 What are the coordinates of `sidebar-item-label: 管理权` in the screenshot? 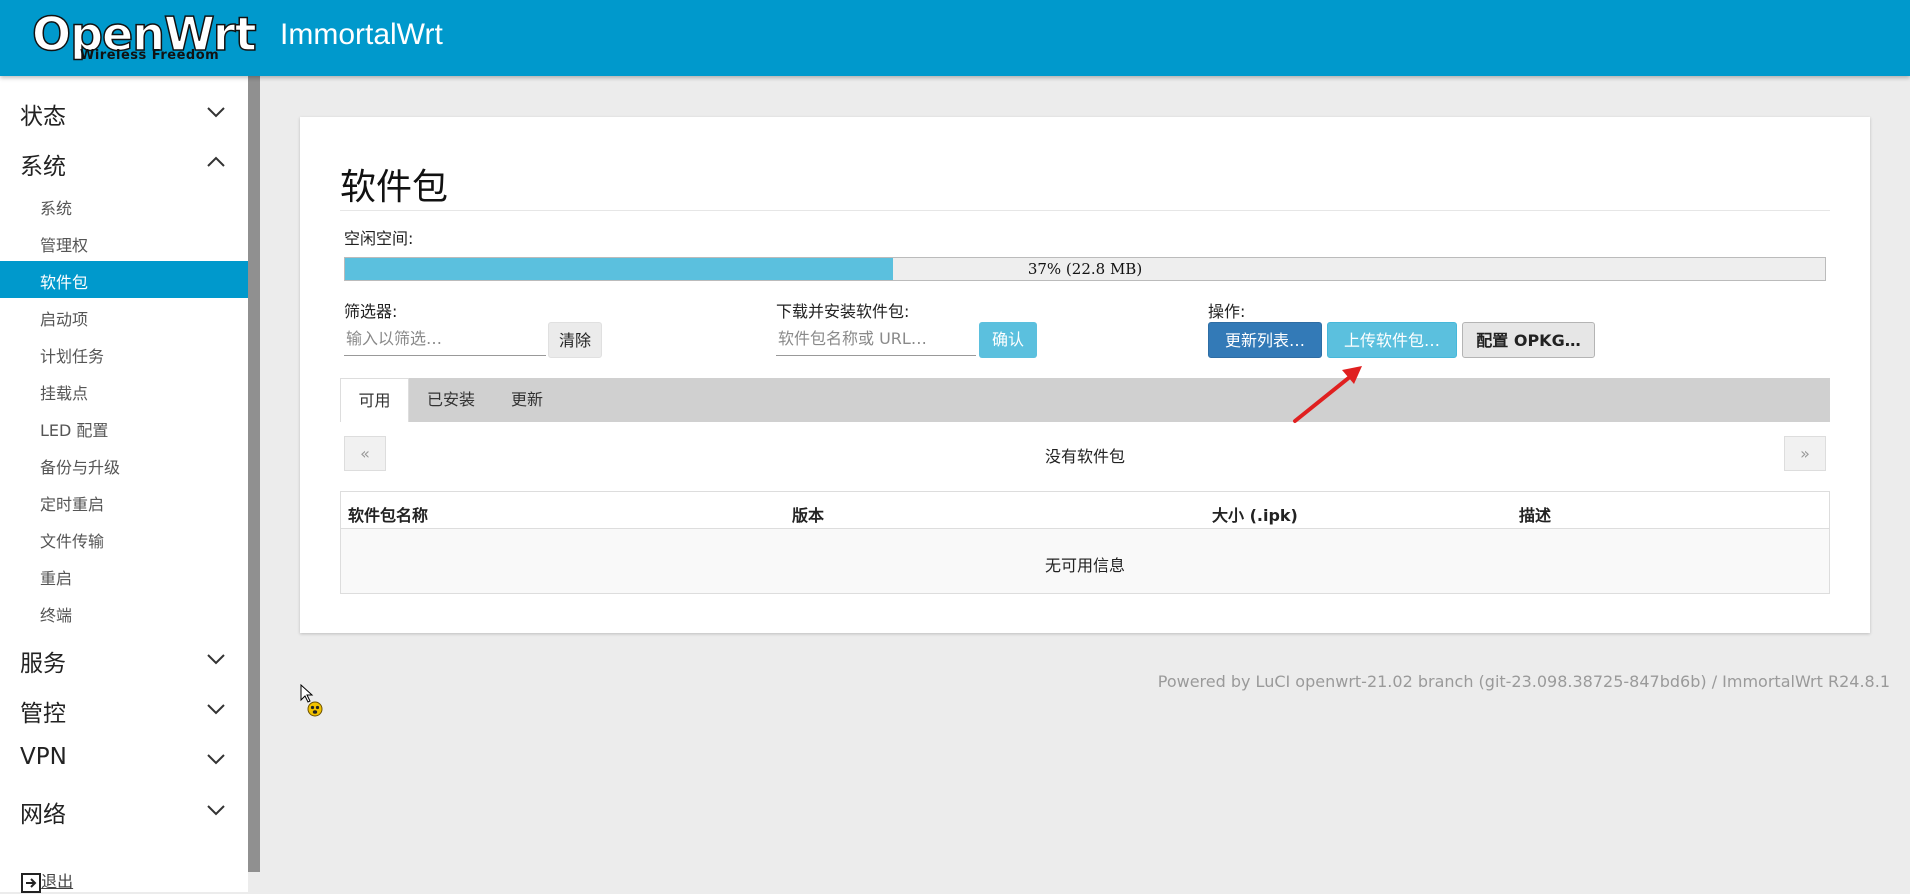 It's located at (64, 245).